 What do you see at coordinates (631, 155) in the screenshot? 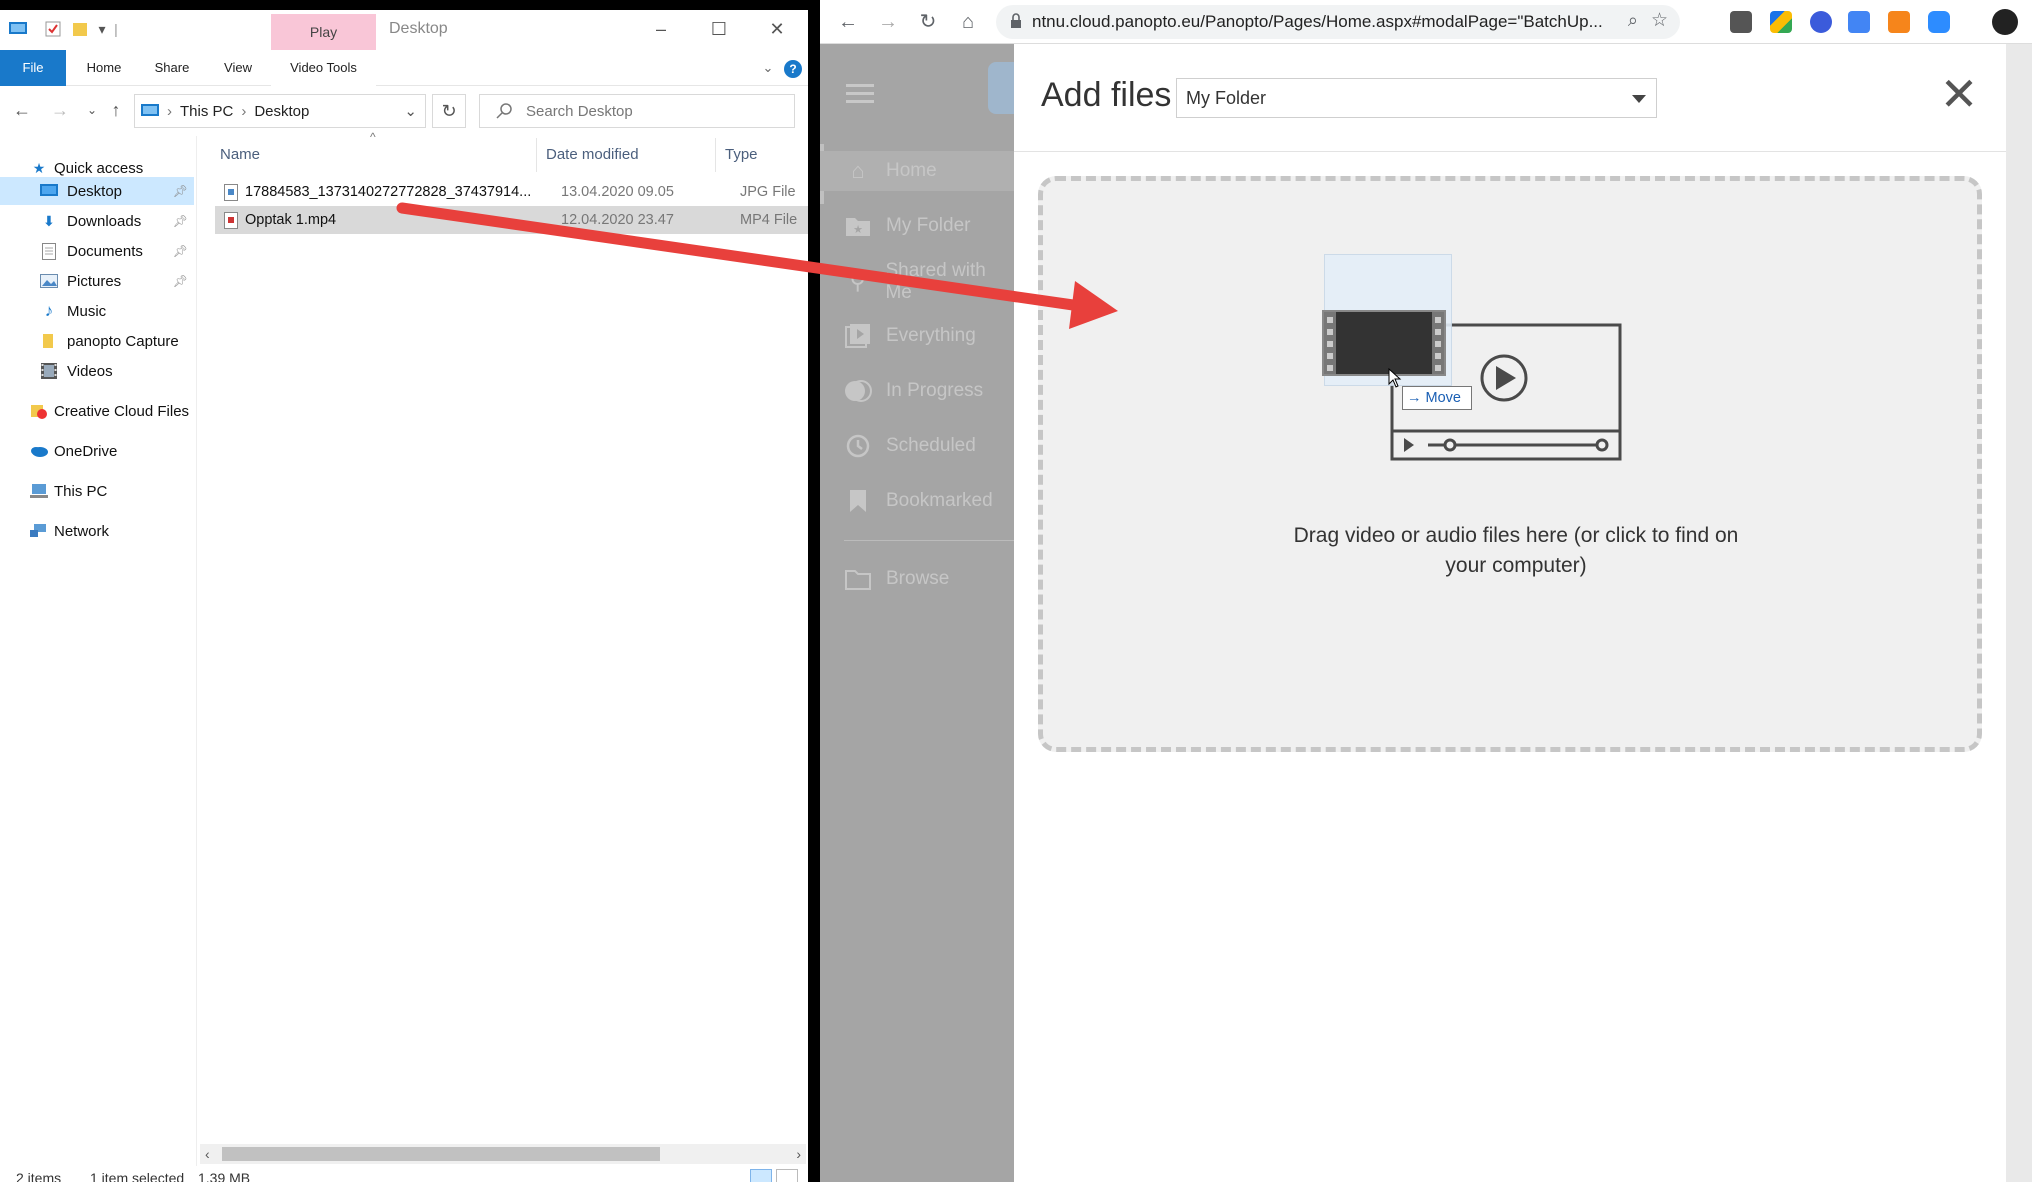
I see `column-header-date: Date modified` at bounding box center [631, 155].